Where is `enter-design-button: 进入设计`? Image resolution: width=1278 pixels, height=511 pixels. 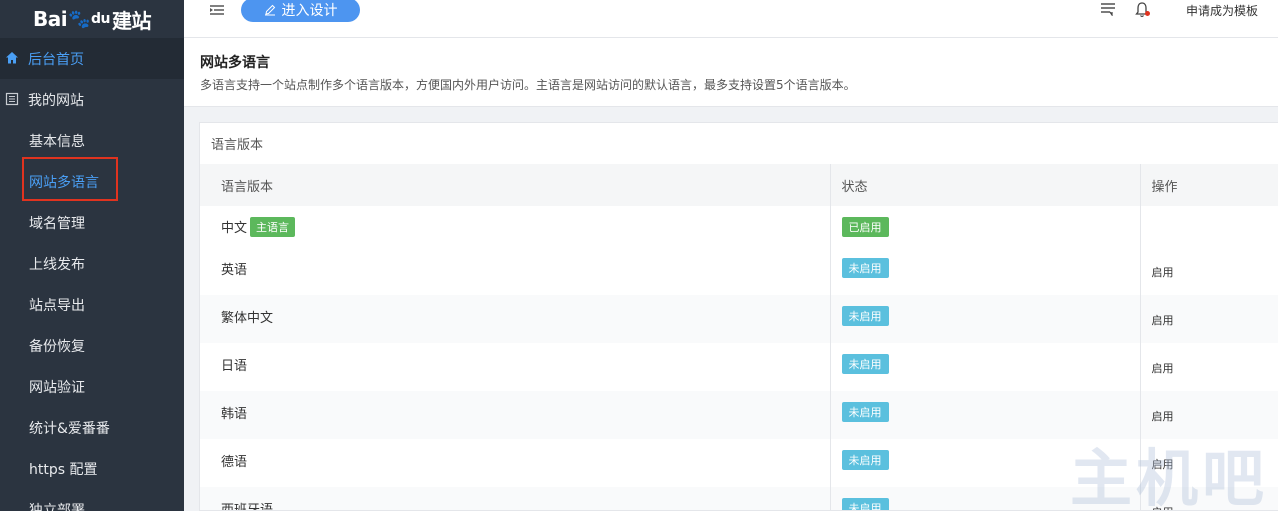 enter-design-button: 进入设计 is located at coordinates (300, 11).